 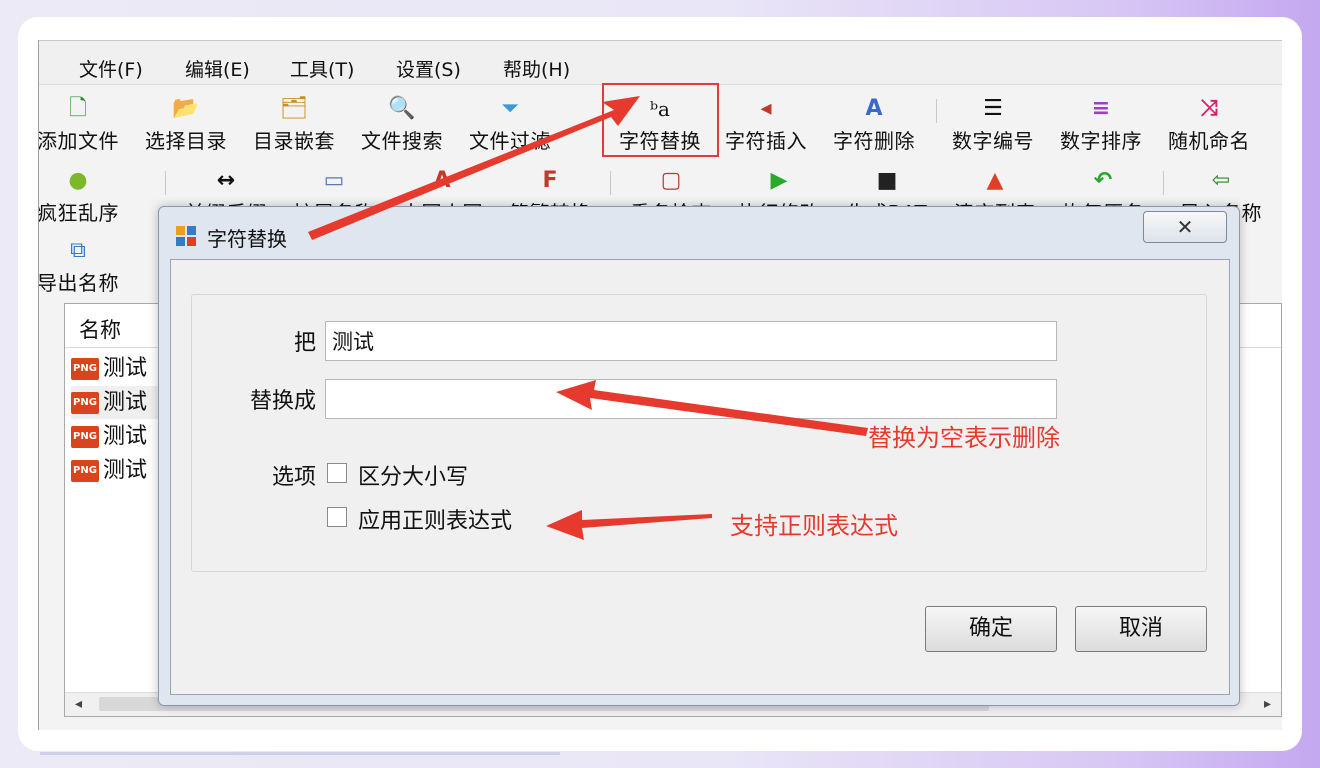 What do you see at coordinates (294, 124) in the screenshot?
I see `nested-folder-button: 🗂 目录嵌套` at bounding box center [294, 124].